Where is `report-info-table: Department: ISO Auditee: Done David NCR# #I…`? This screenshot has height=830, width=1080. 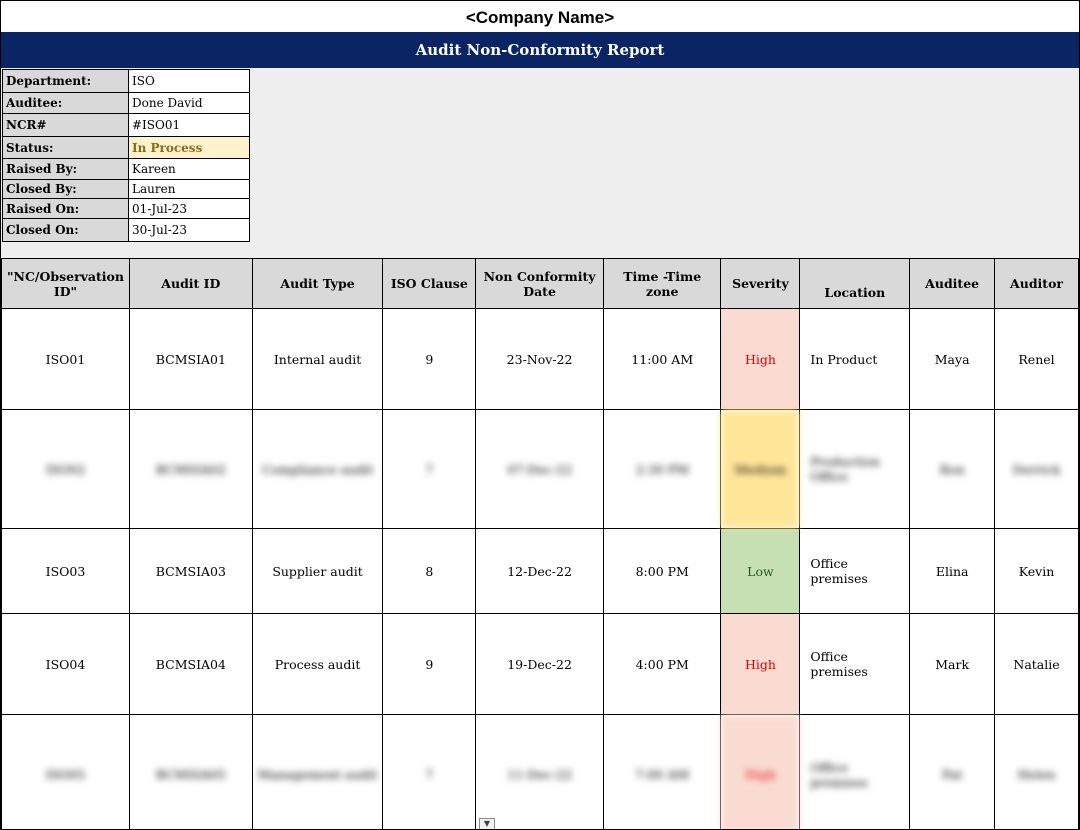 report-info-table: Department: ISO Auditee: Done David NCR# #I… is located at coordinates (126, 155).